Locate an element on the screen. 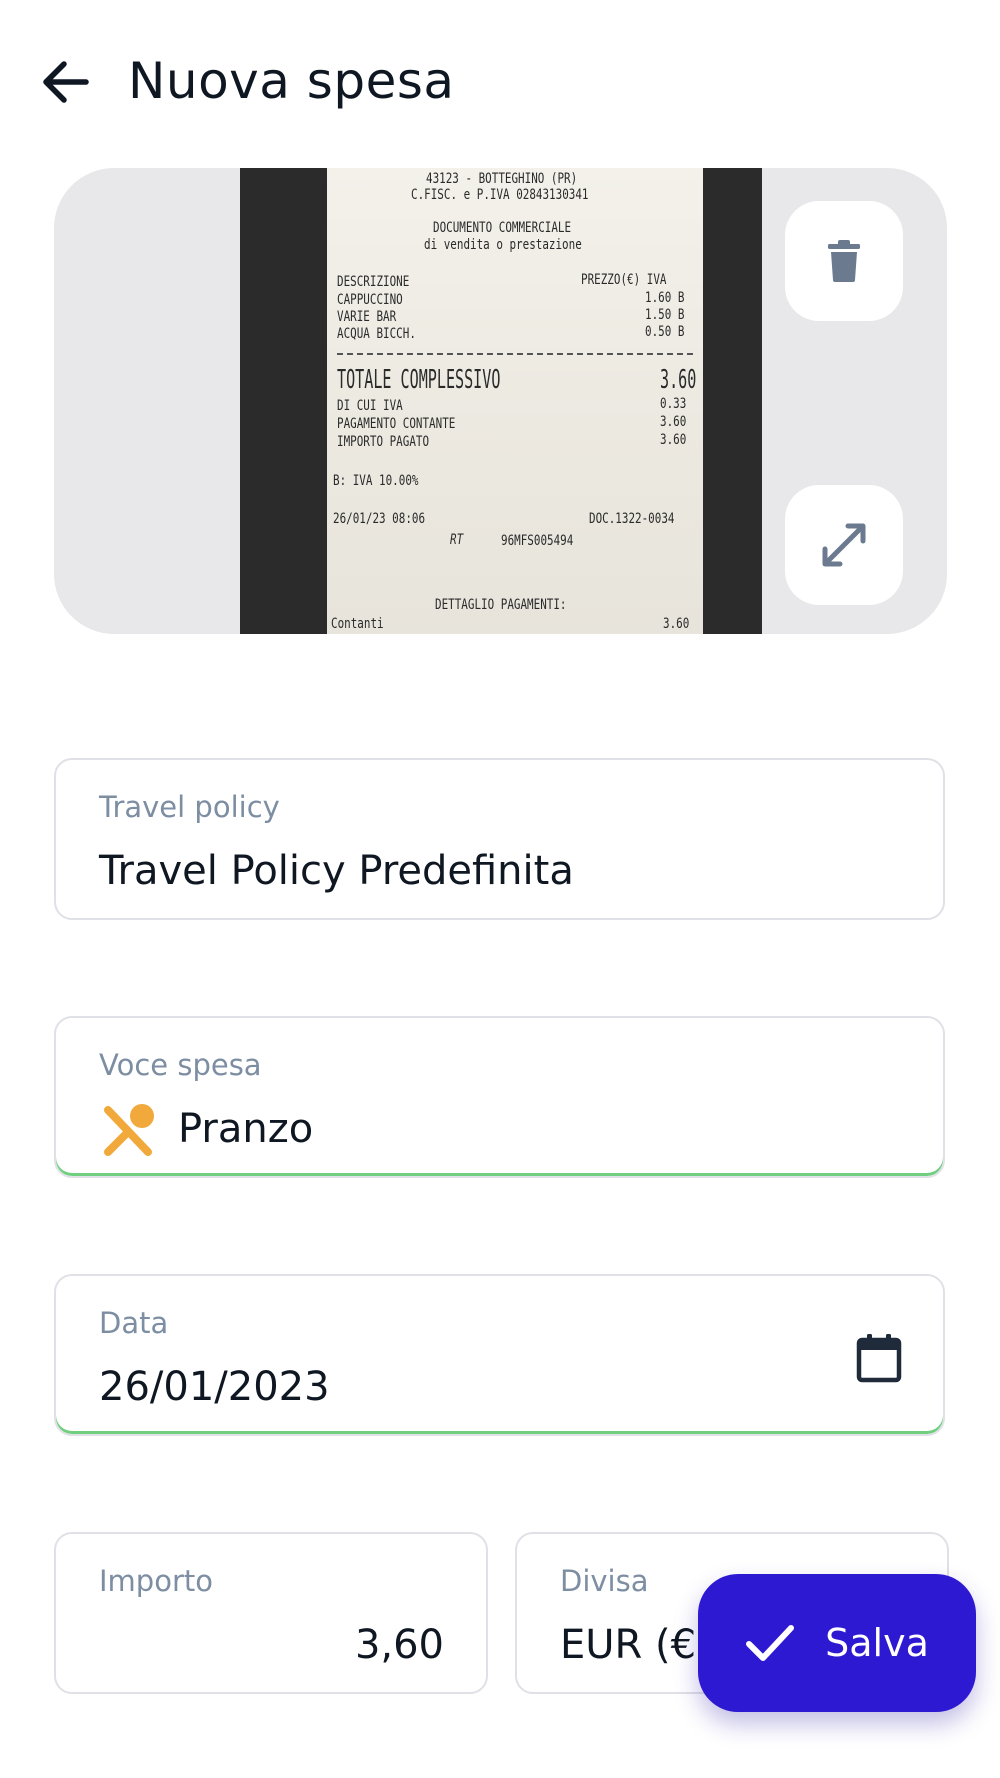 Image resolution: width=1000 pixels, height=1778 pixels. delete-receipt-button is located at coordinates (844, 261).